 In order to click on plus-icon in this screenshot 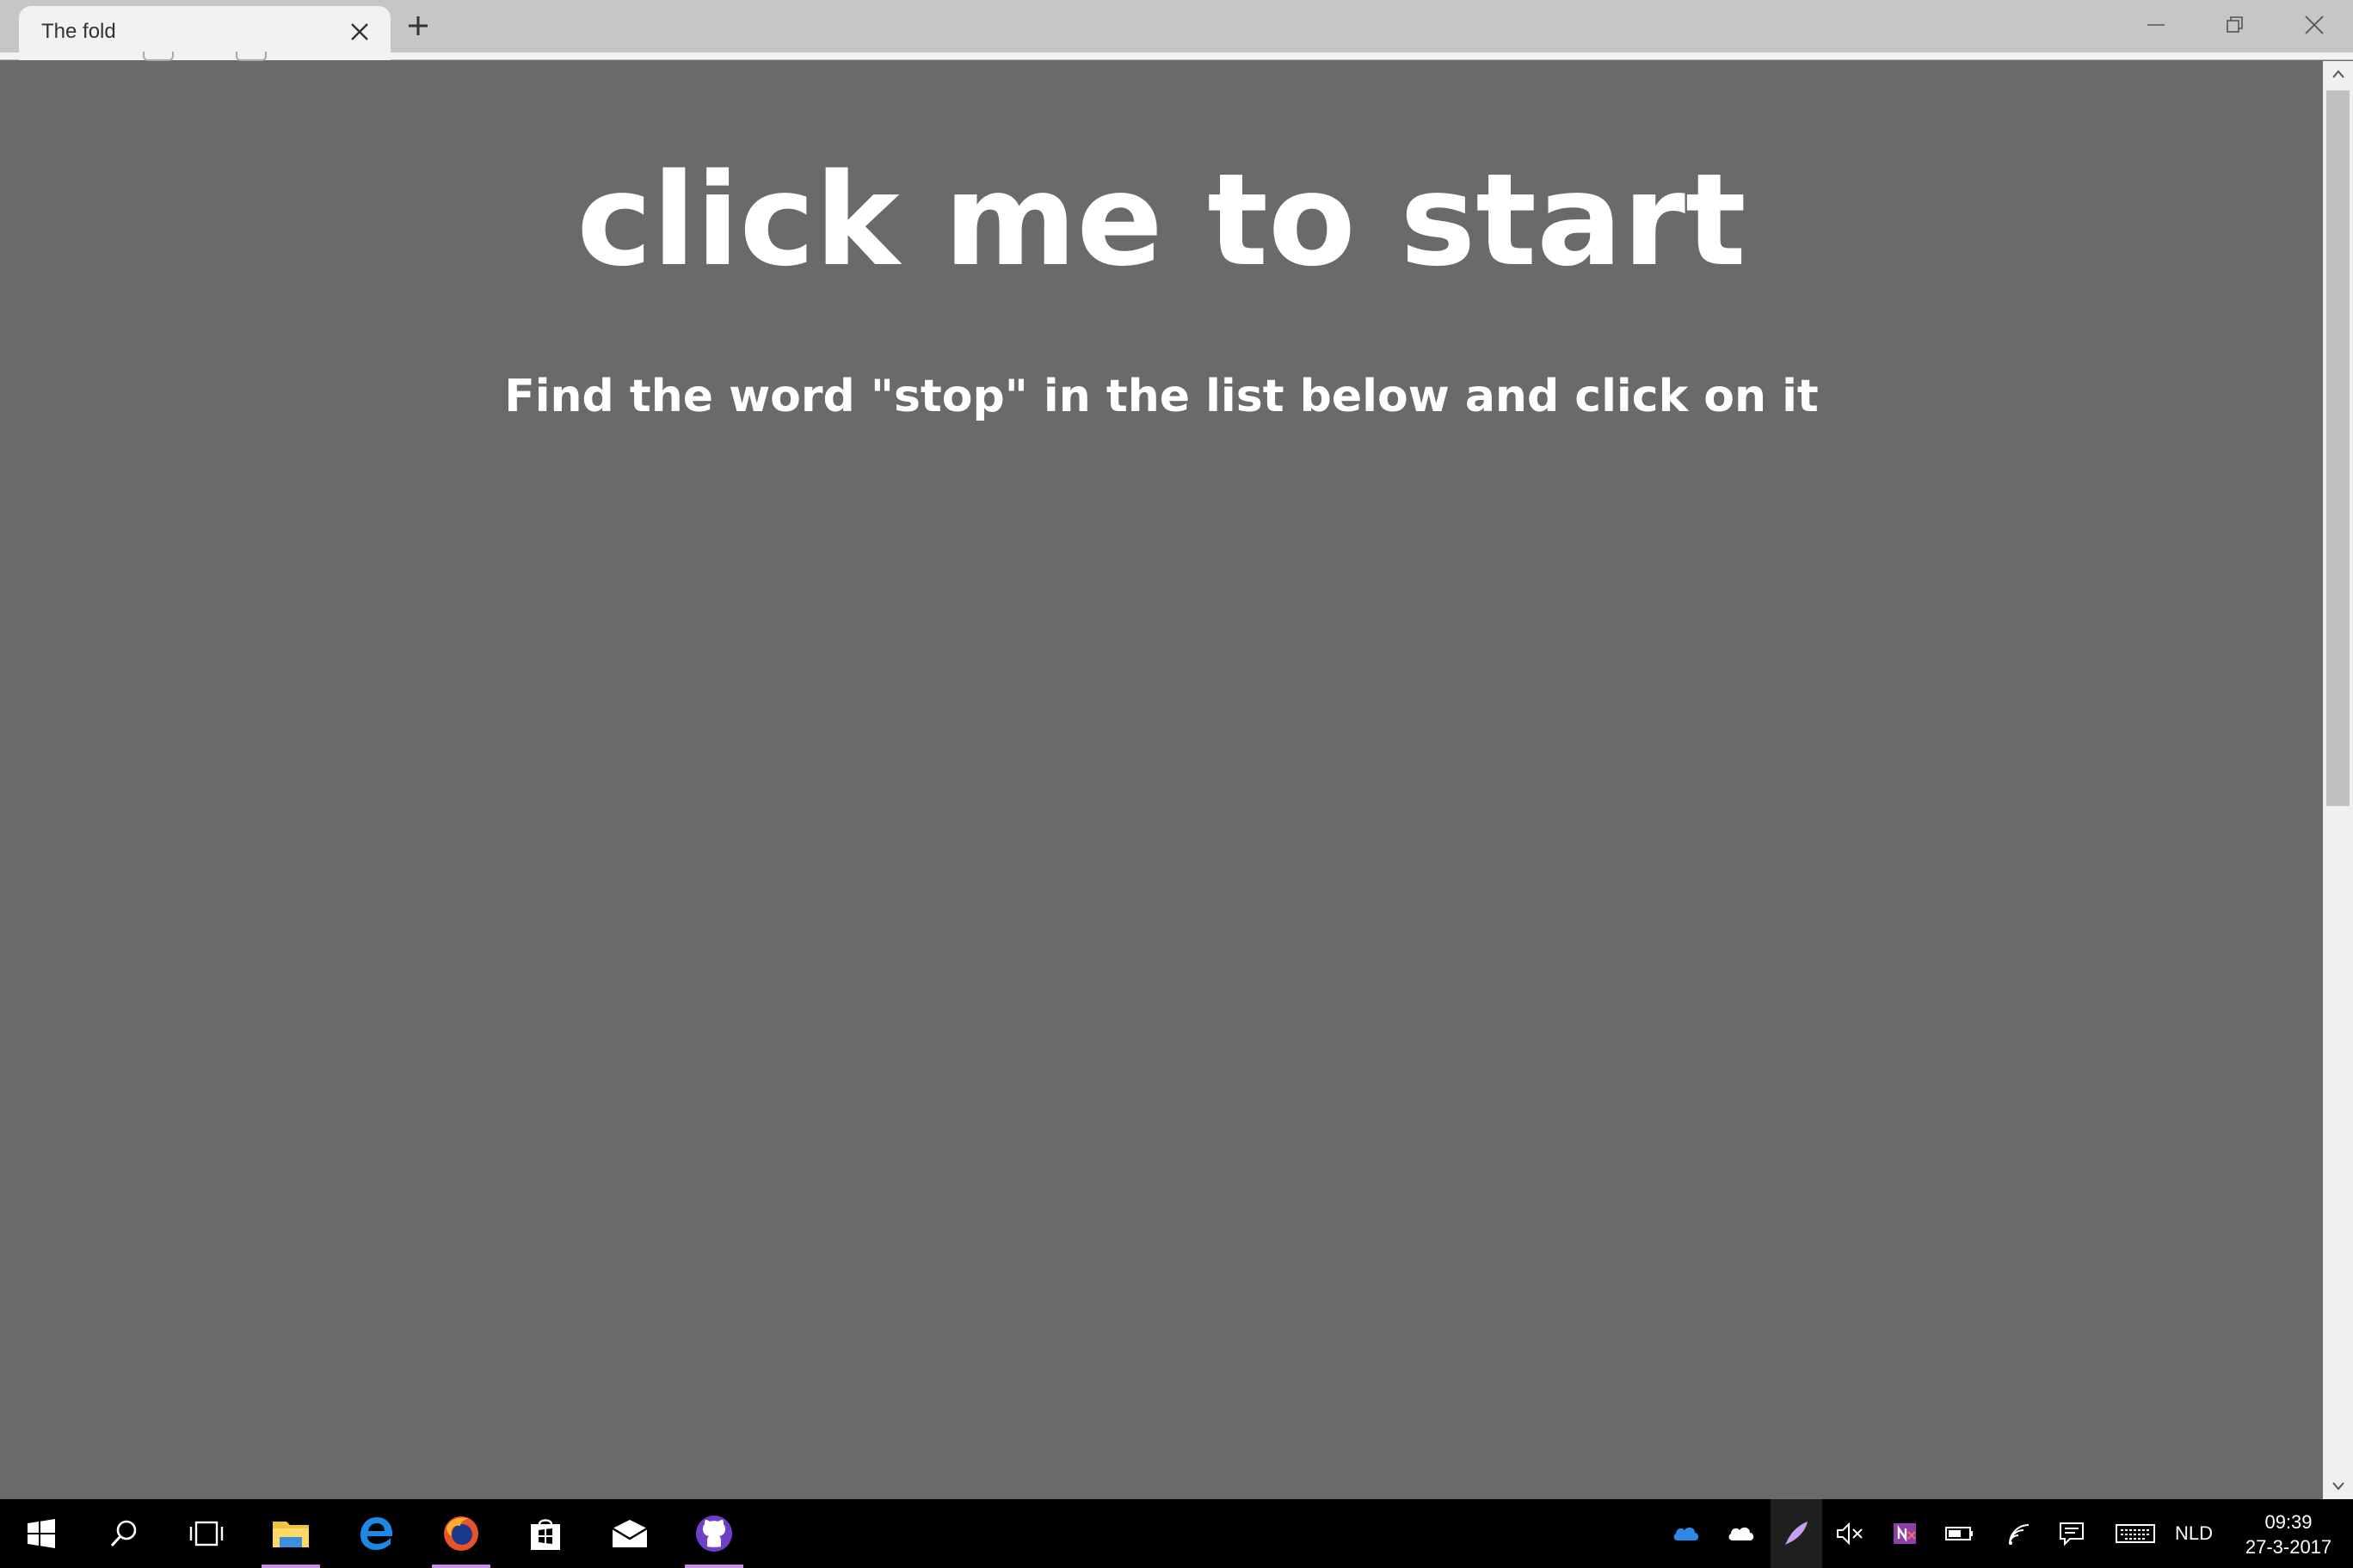, I will do `click(419, 25)`.